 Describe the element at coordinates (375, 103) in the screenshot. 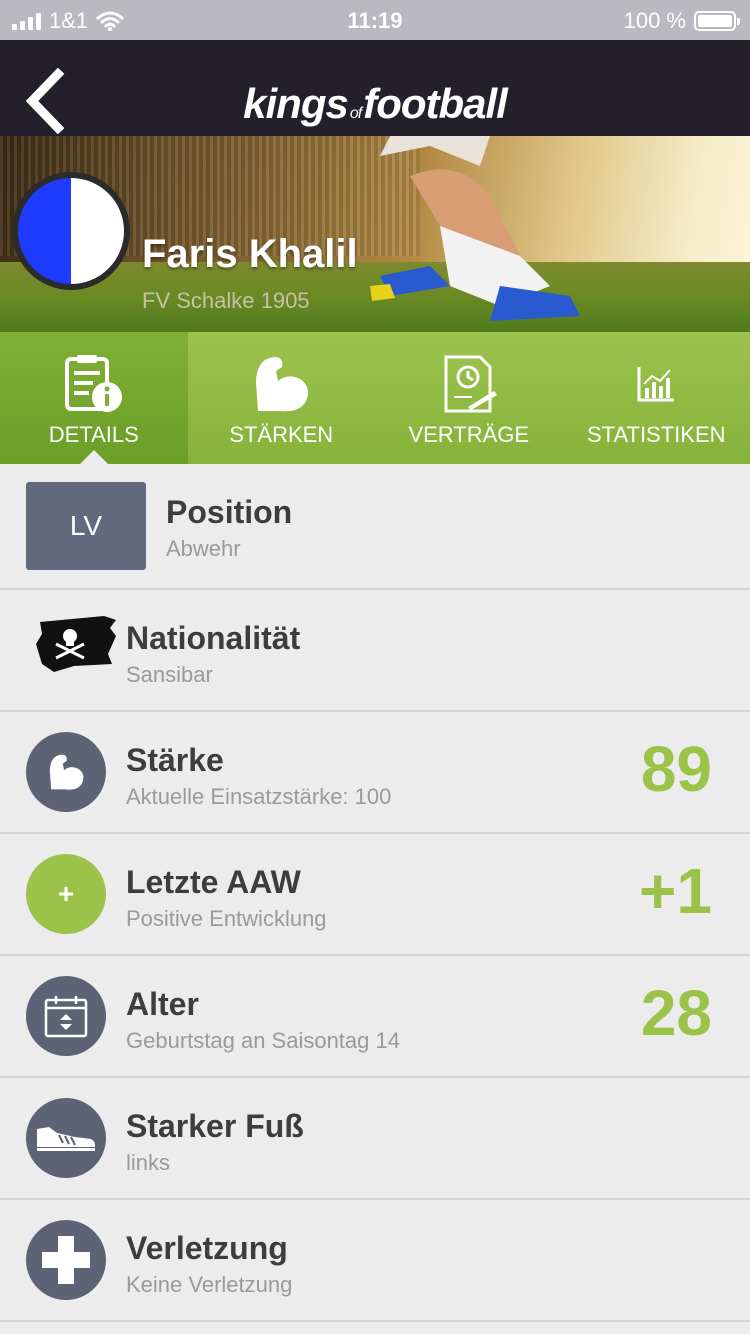

I see `app-logo: kings offootball` at that location.